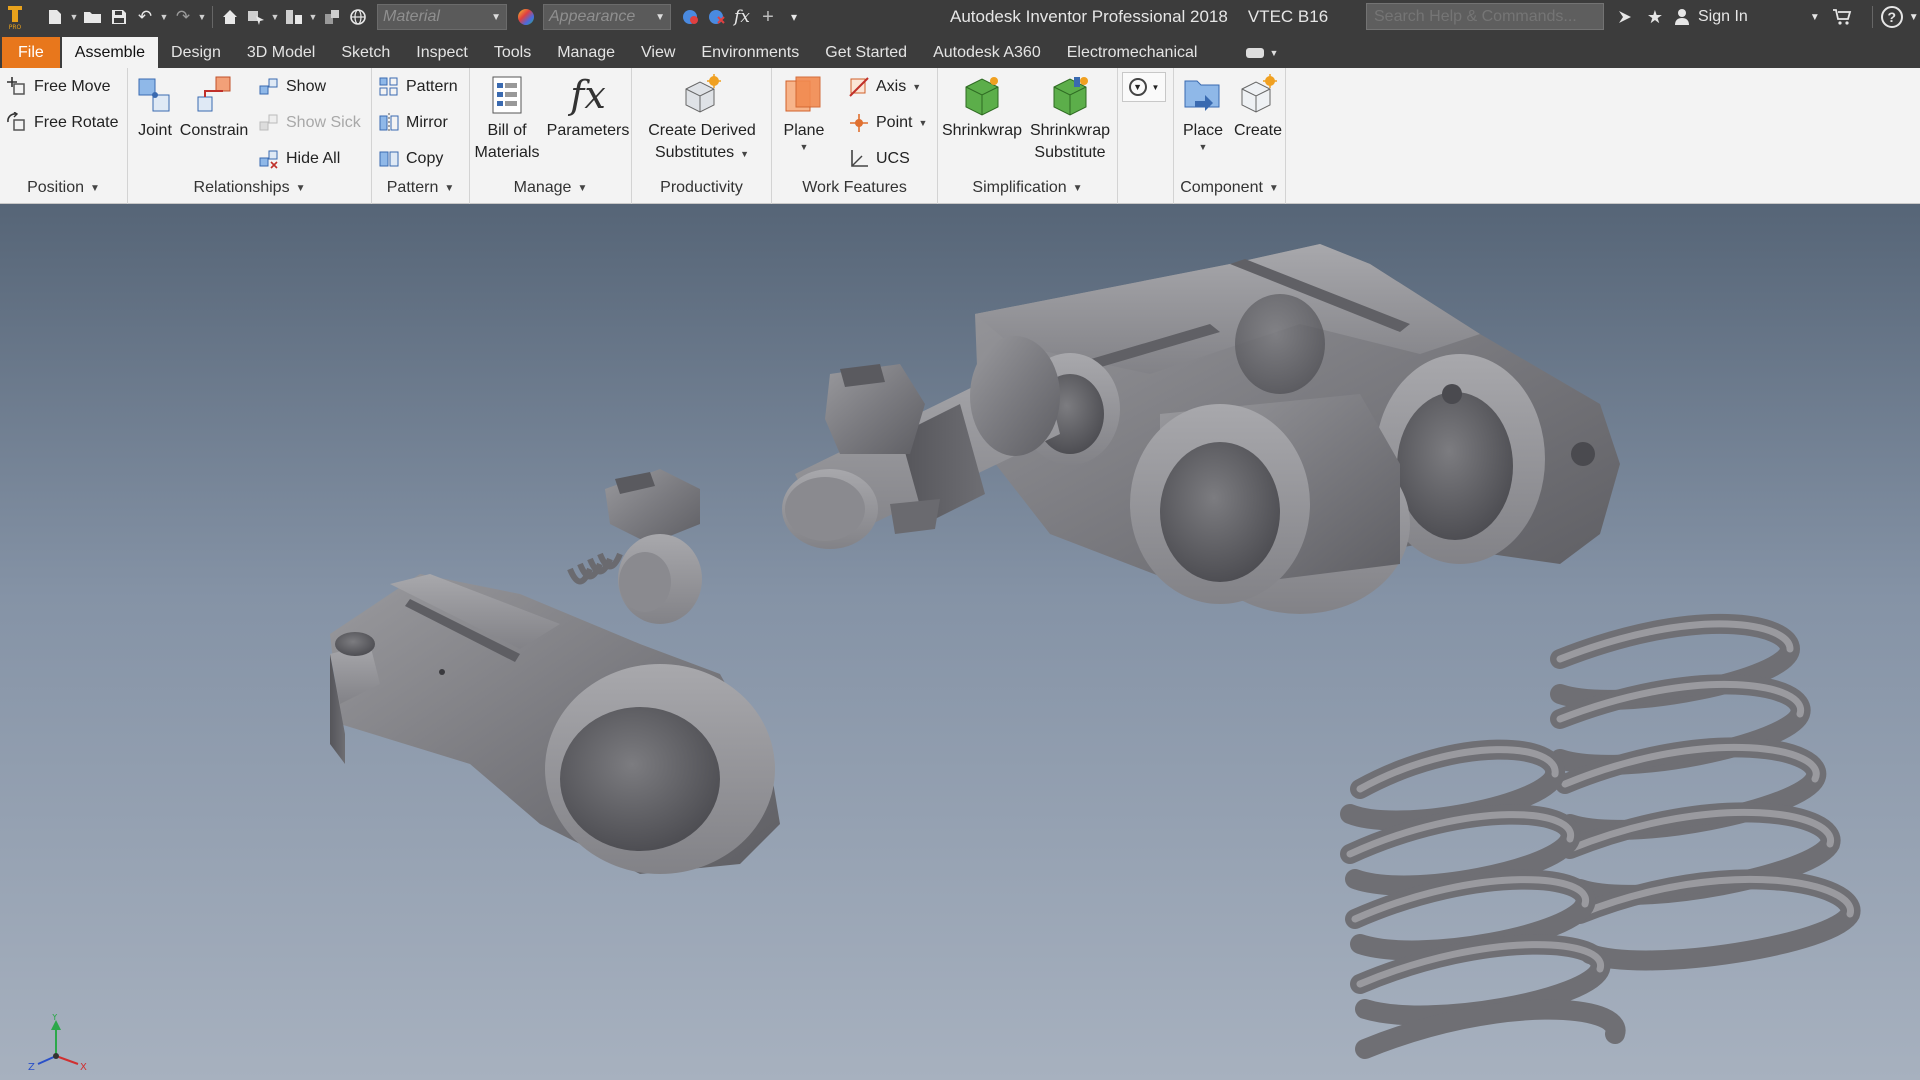 This screenshot has height=1080, width=1920. I want to click on triad-x-axis, so click(67, 1060).